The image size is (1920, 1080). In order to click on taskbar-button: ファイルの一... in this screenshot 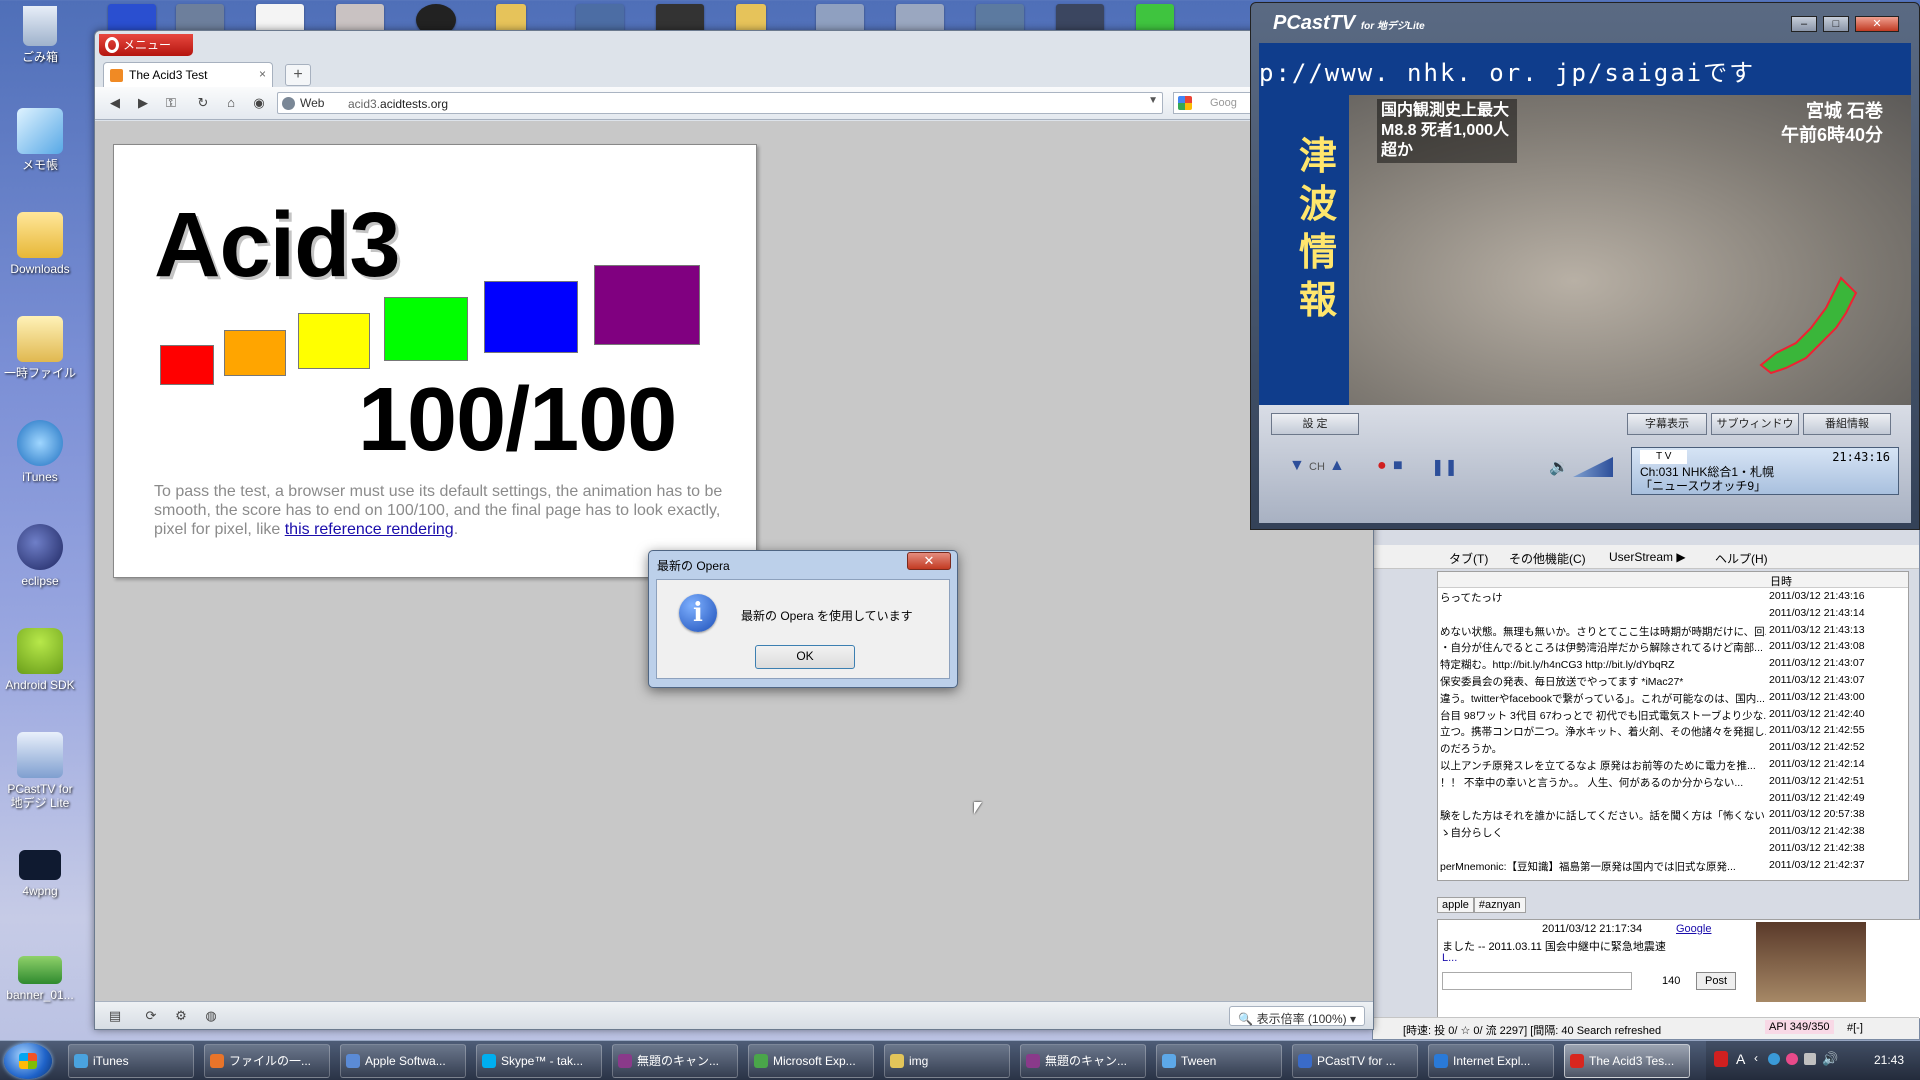, I will do `click(267, 1061)`.